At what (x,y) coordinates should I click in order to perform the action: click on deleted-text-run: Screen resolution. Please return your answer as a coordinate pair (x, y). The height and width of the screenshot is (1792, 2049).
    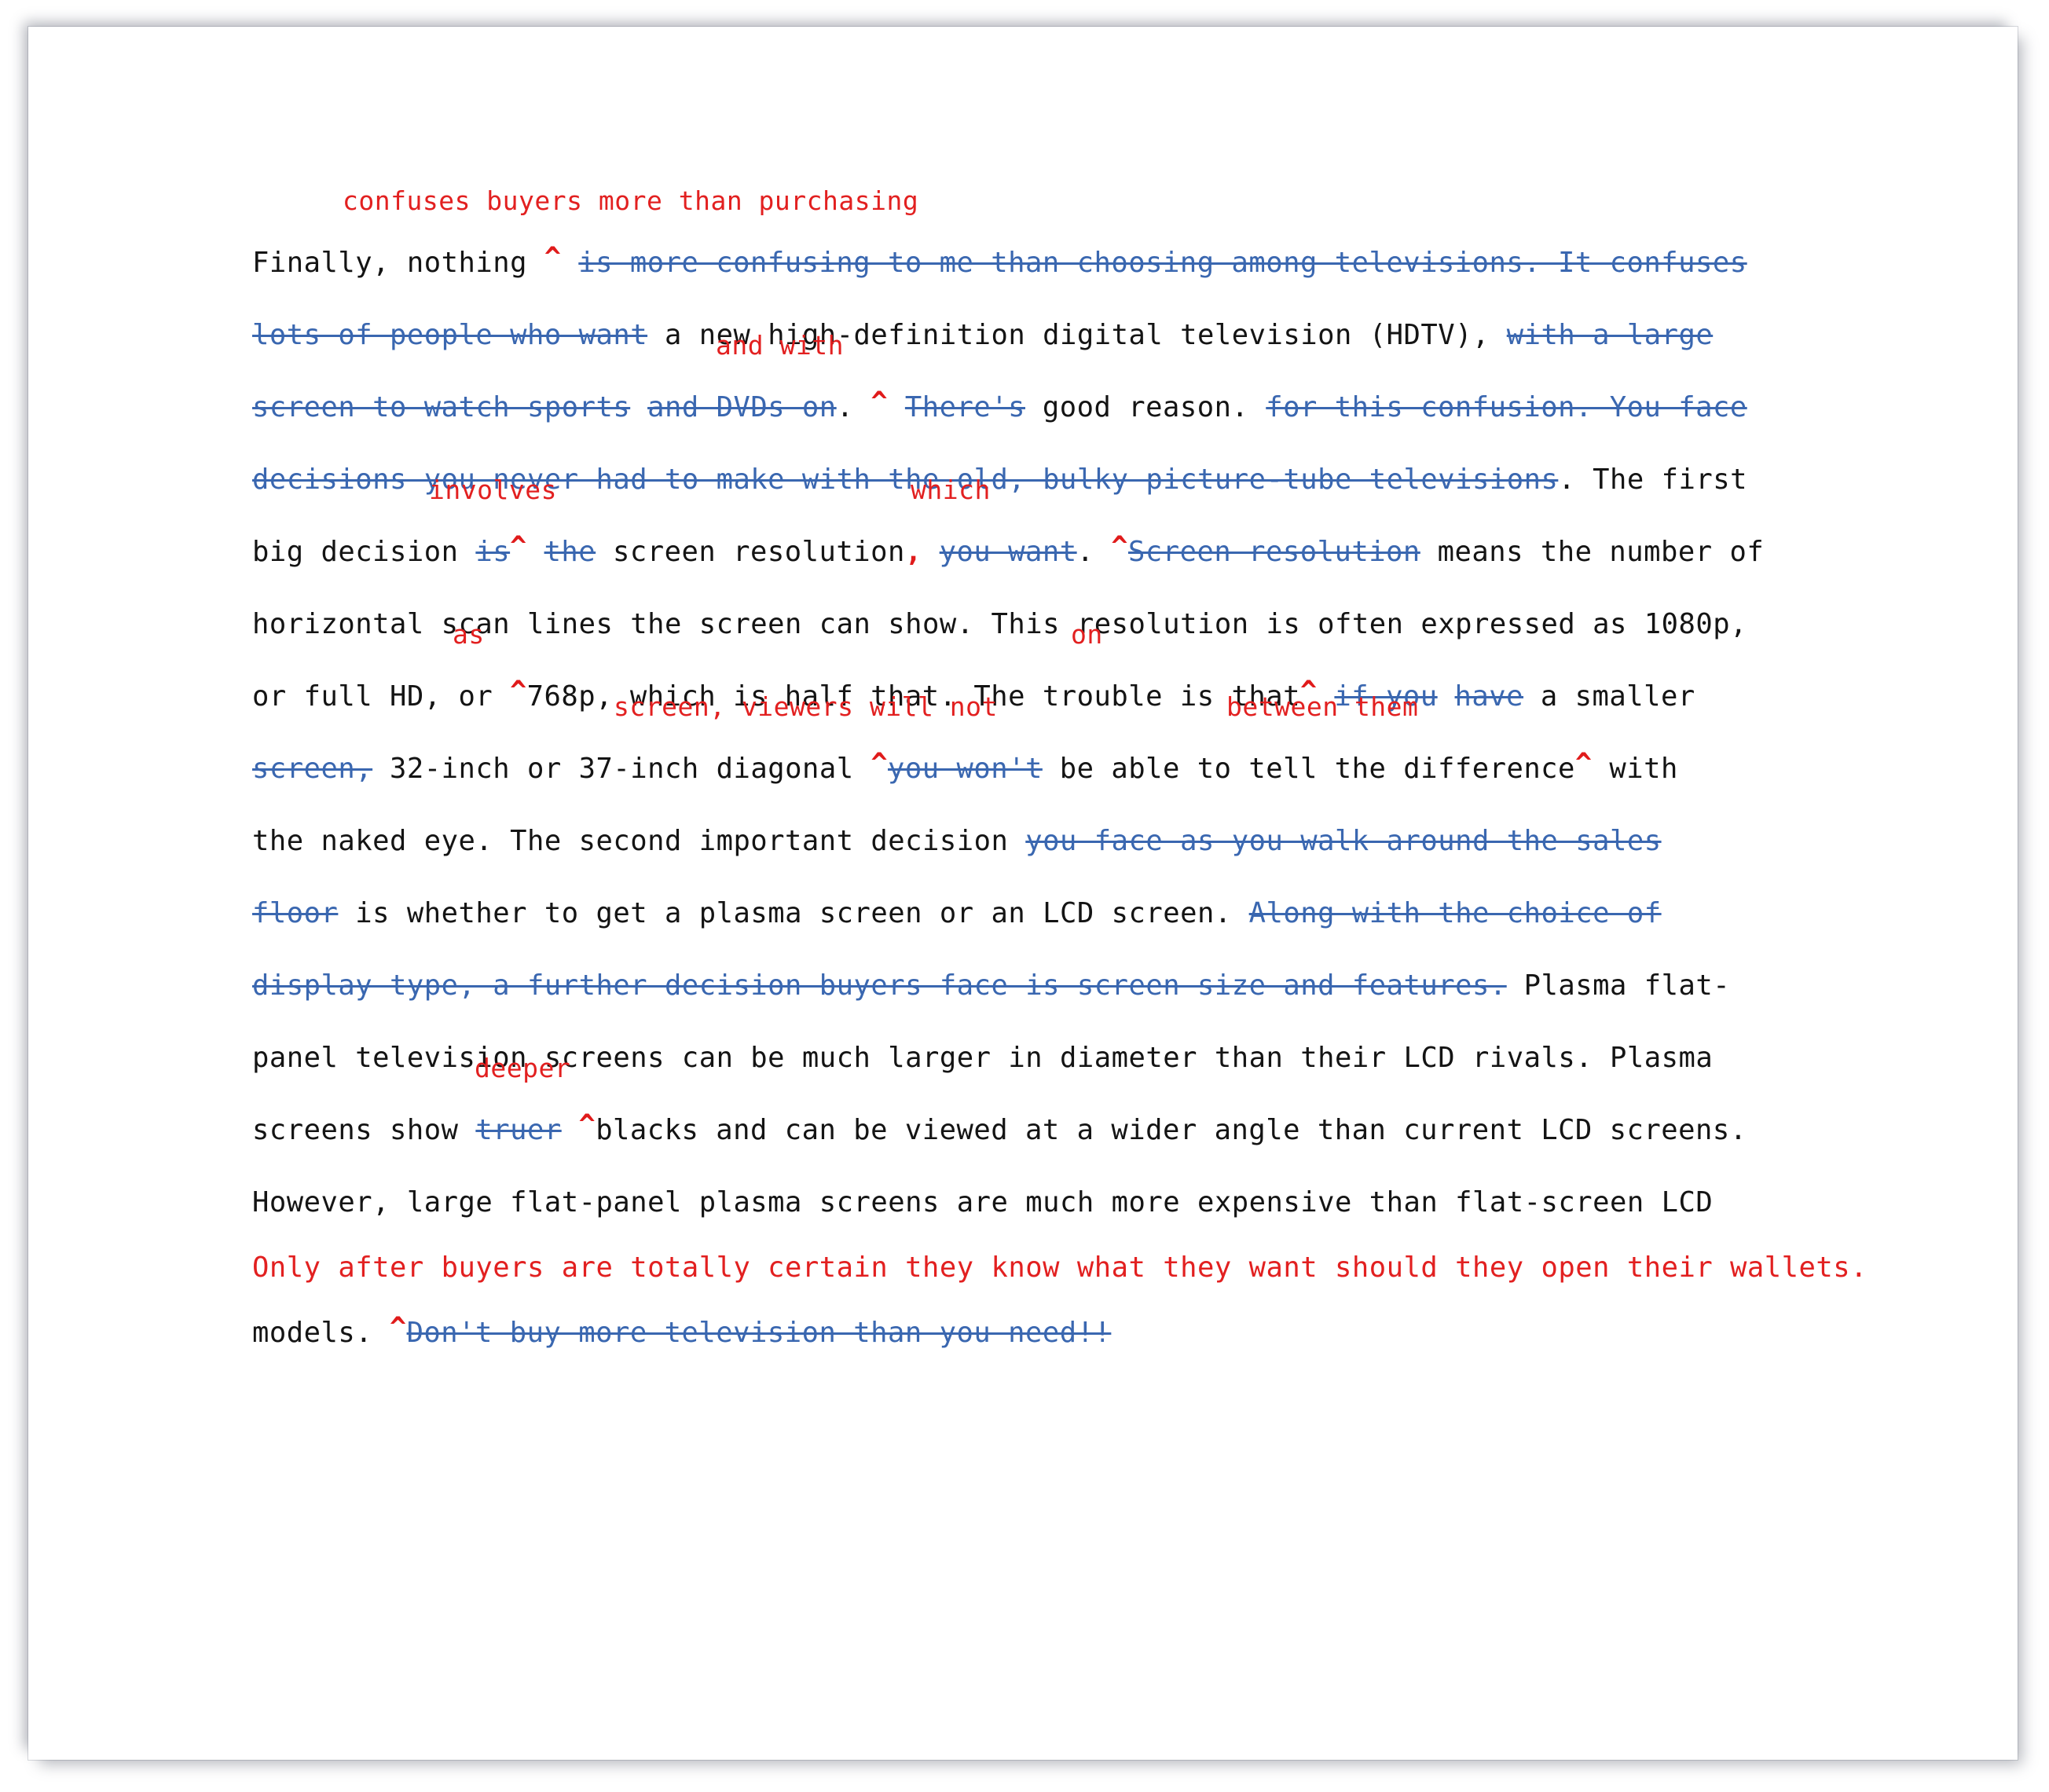
    Looking at the image, I should click on (1273, 552).